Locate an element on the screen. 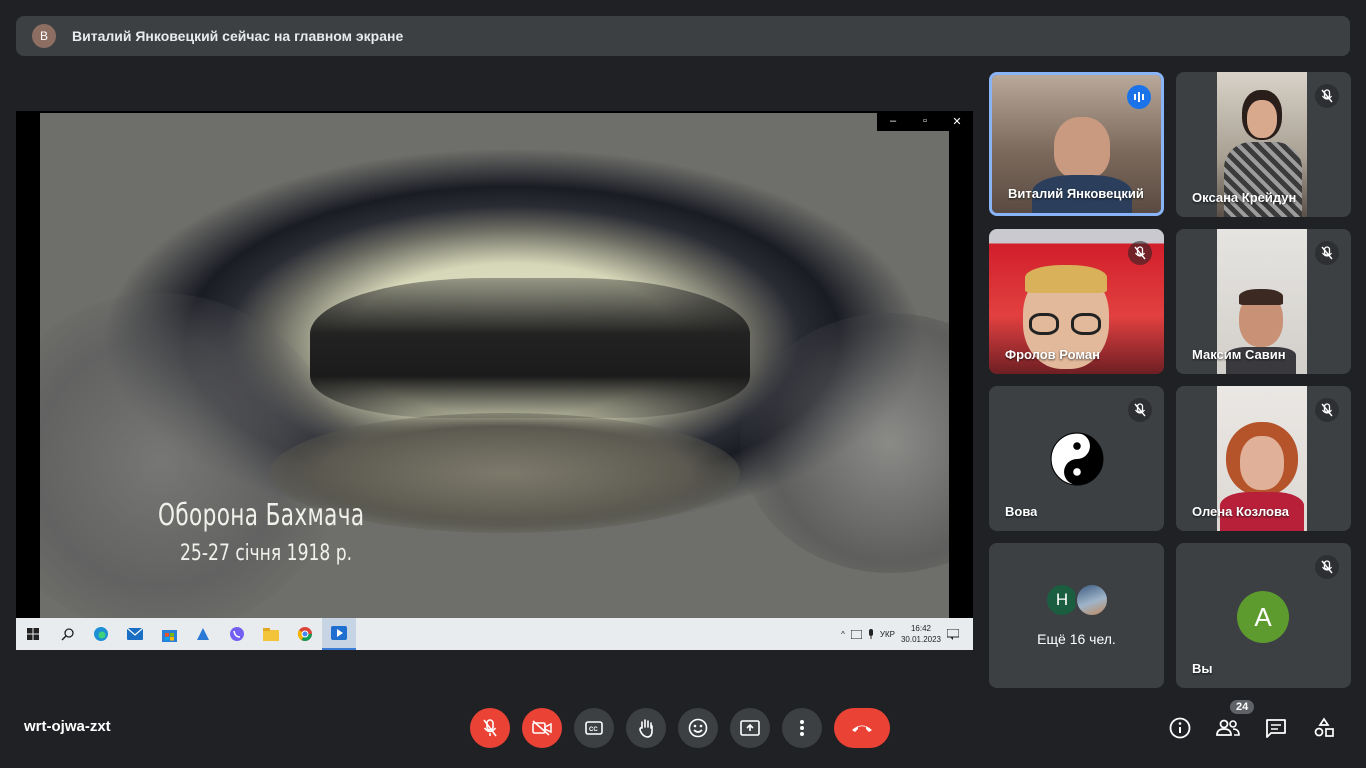 The height and width of the screenshot is (768, 1366). present-screen-icon is located at coordinates (750, 728).